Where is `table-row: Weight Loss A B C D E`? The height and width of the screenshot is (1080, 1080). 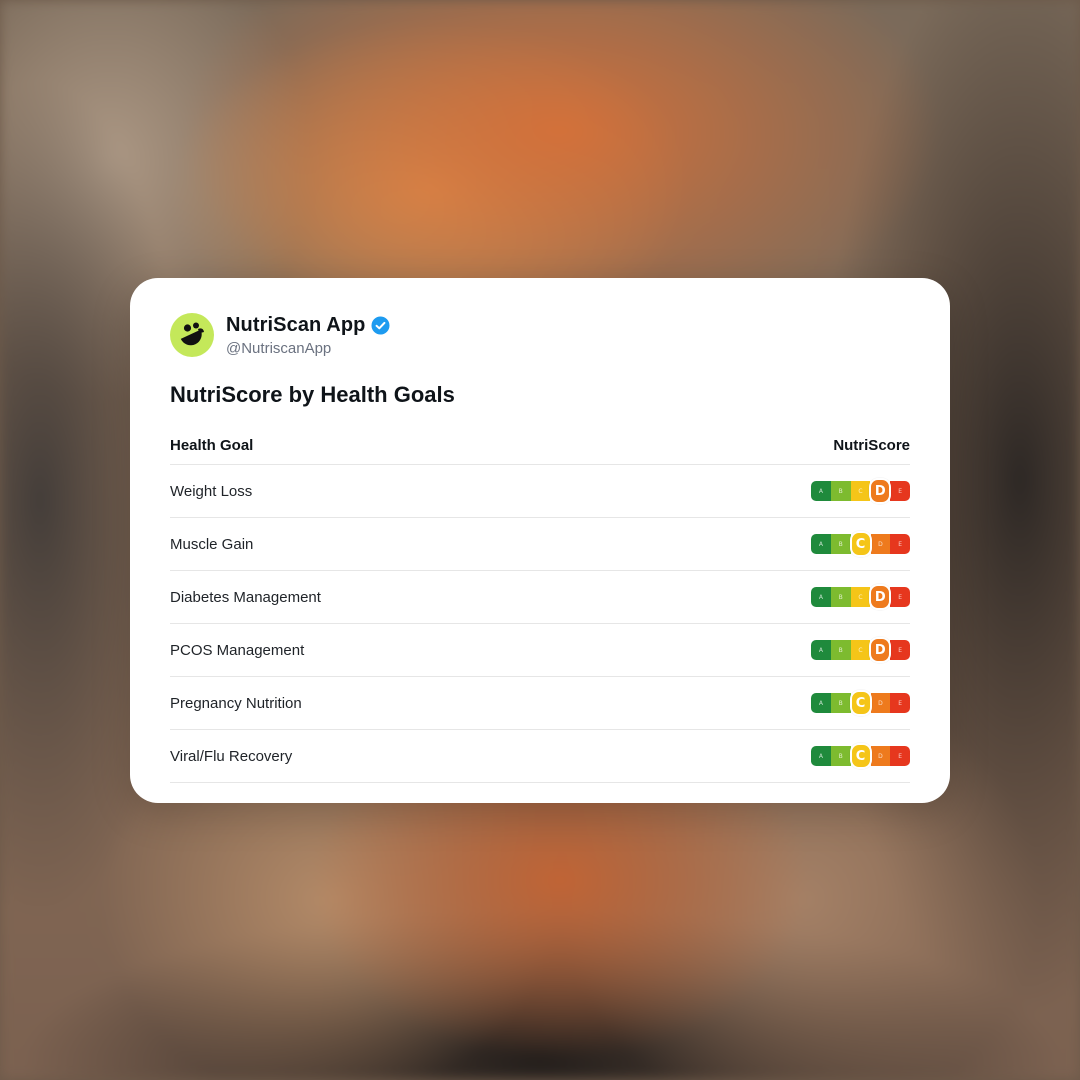 table-row: Weight Loss A B C D E is located at coordinates (540, 491).